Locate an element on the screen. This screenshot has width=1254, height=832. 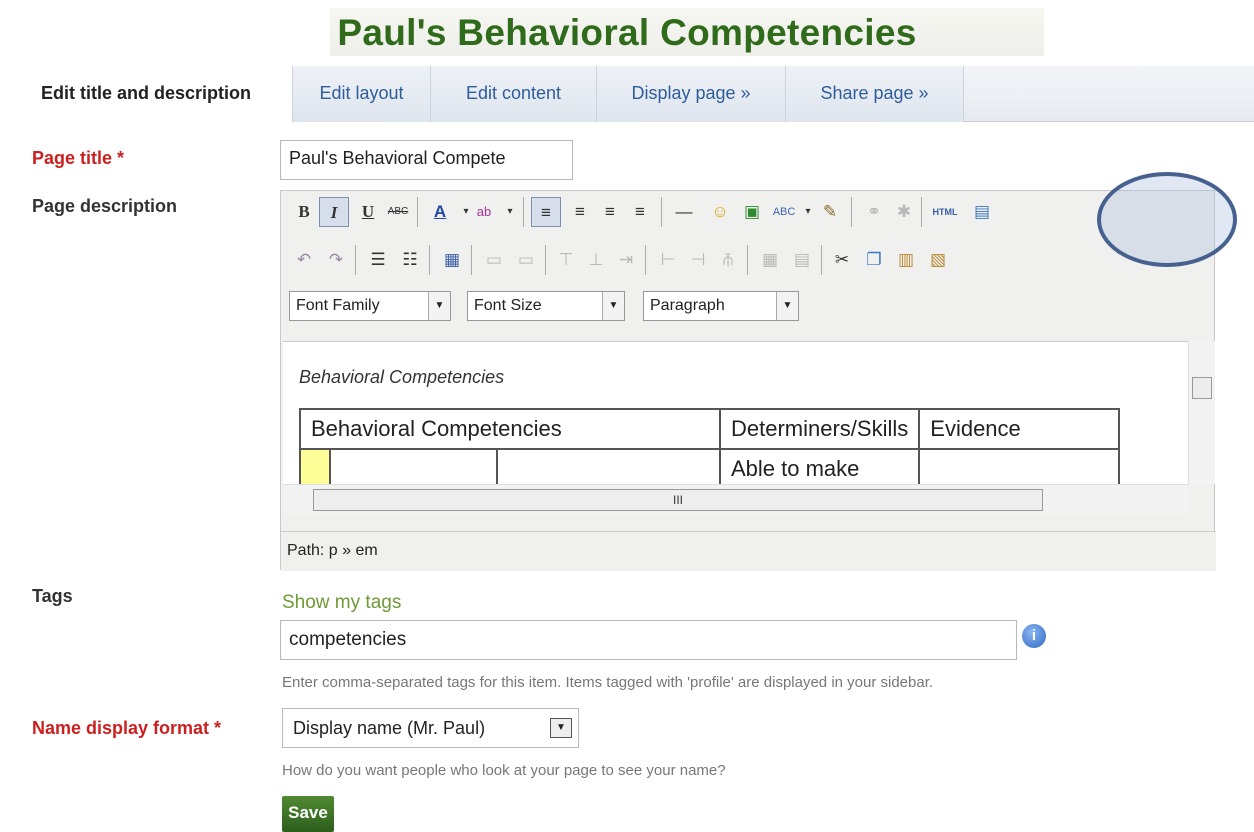
tab-edit-content: Edit content is located at coordinates (514, 94).